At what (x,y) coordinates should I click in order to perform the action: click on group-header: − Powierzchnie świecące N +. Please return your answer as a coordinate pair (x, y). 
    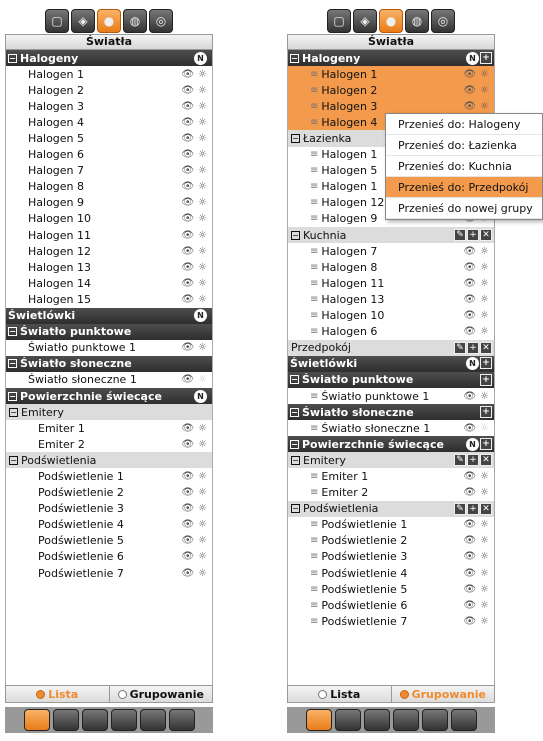
    Looking at the image, I should click on (391, 444).